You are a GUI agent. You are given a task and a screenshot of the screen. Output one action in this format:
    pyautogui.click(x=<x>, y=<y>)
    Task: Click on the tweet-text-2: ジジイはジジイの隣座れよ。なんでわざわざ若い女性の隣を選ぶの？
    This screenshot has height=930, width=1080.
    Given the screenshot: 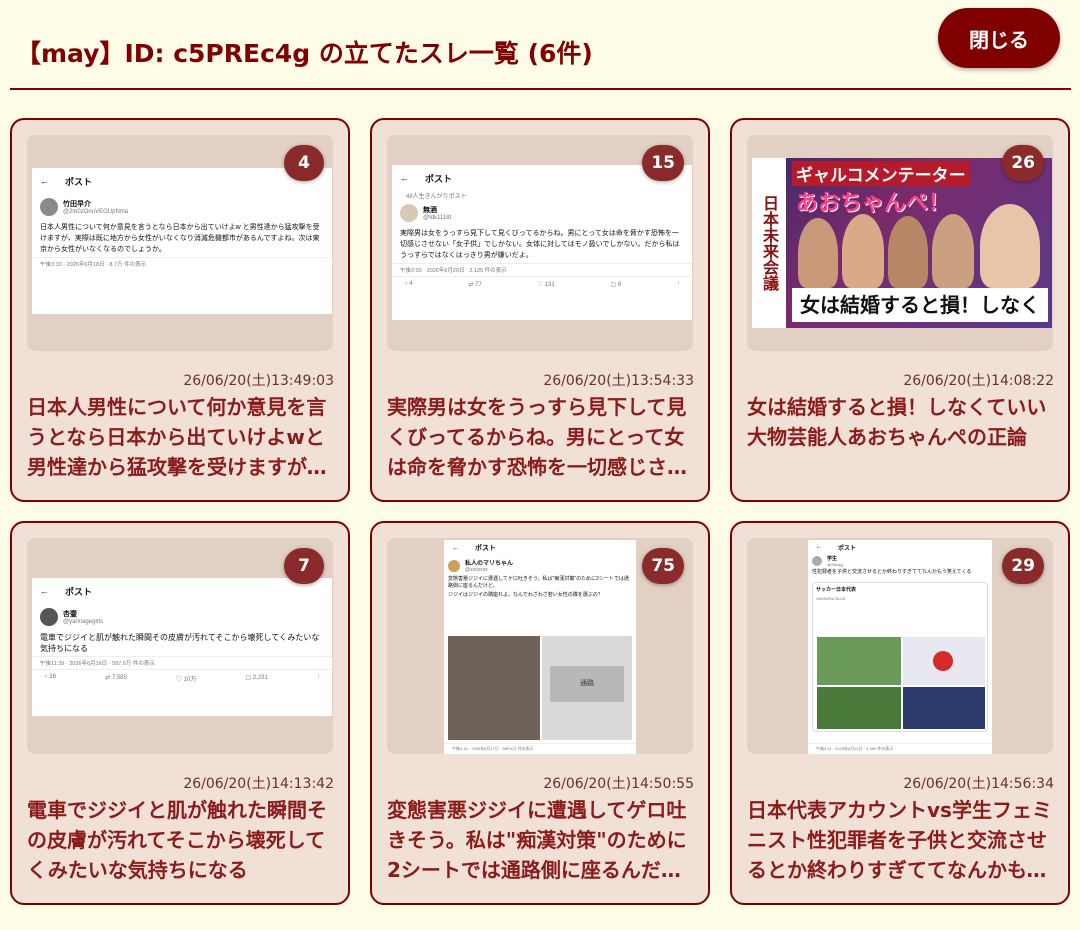 What is the action you would take?
    pyautogui.click(x=525, y=595)
    